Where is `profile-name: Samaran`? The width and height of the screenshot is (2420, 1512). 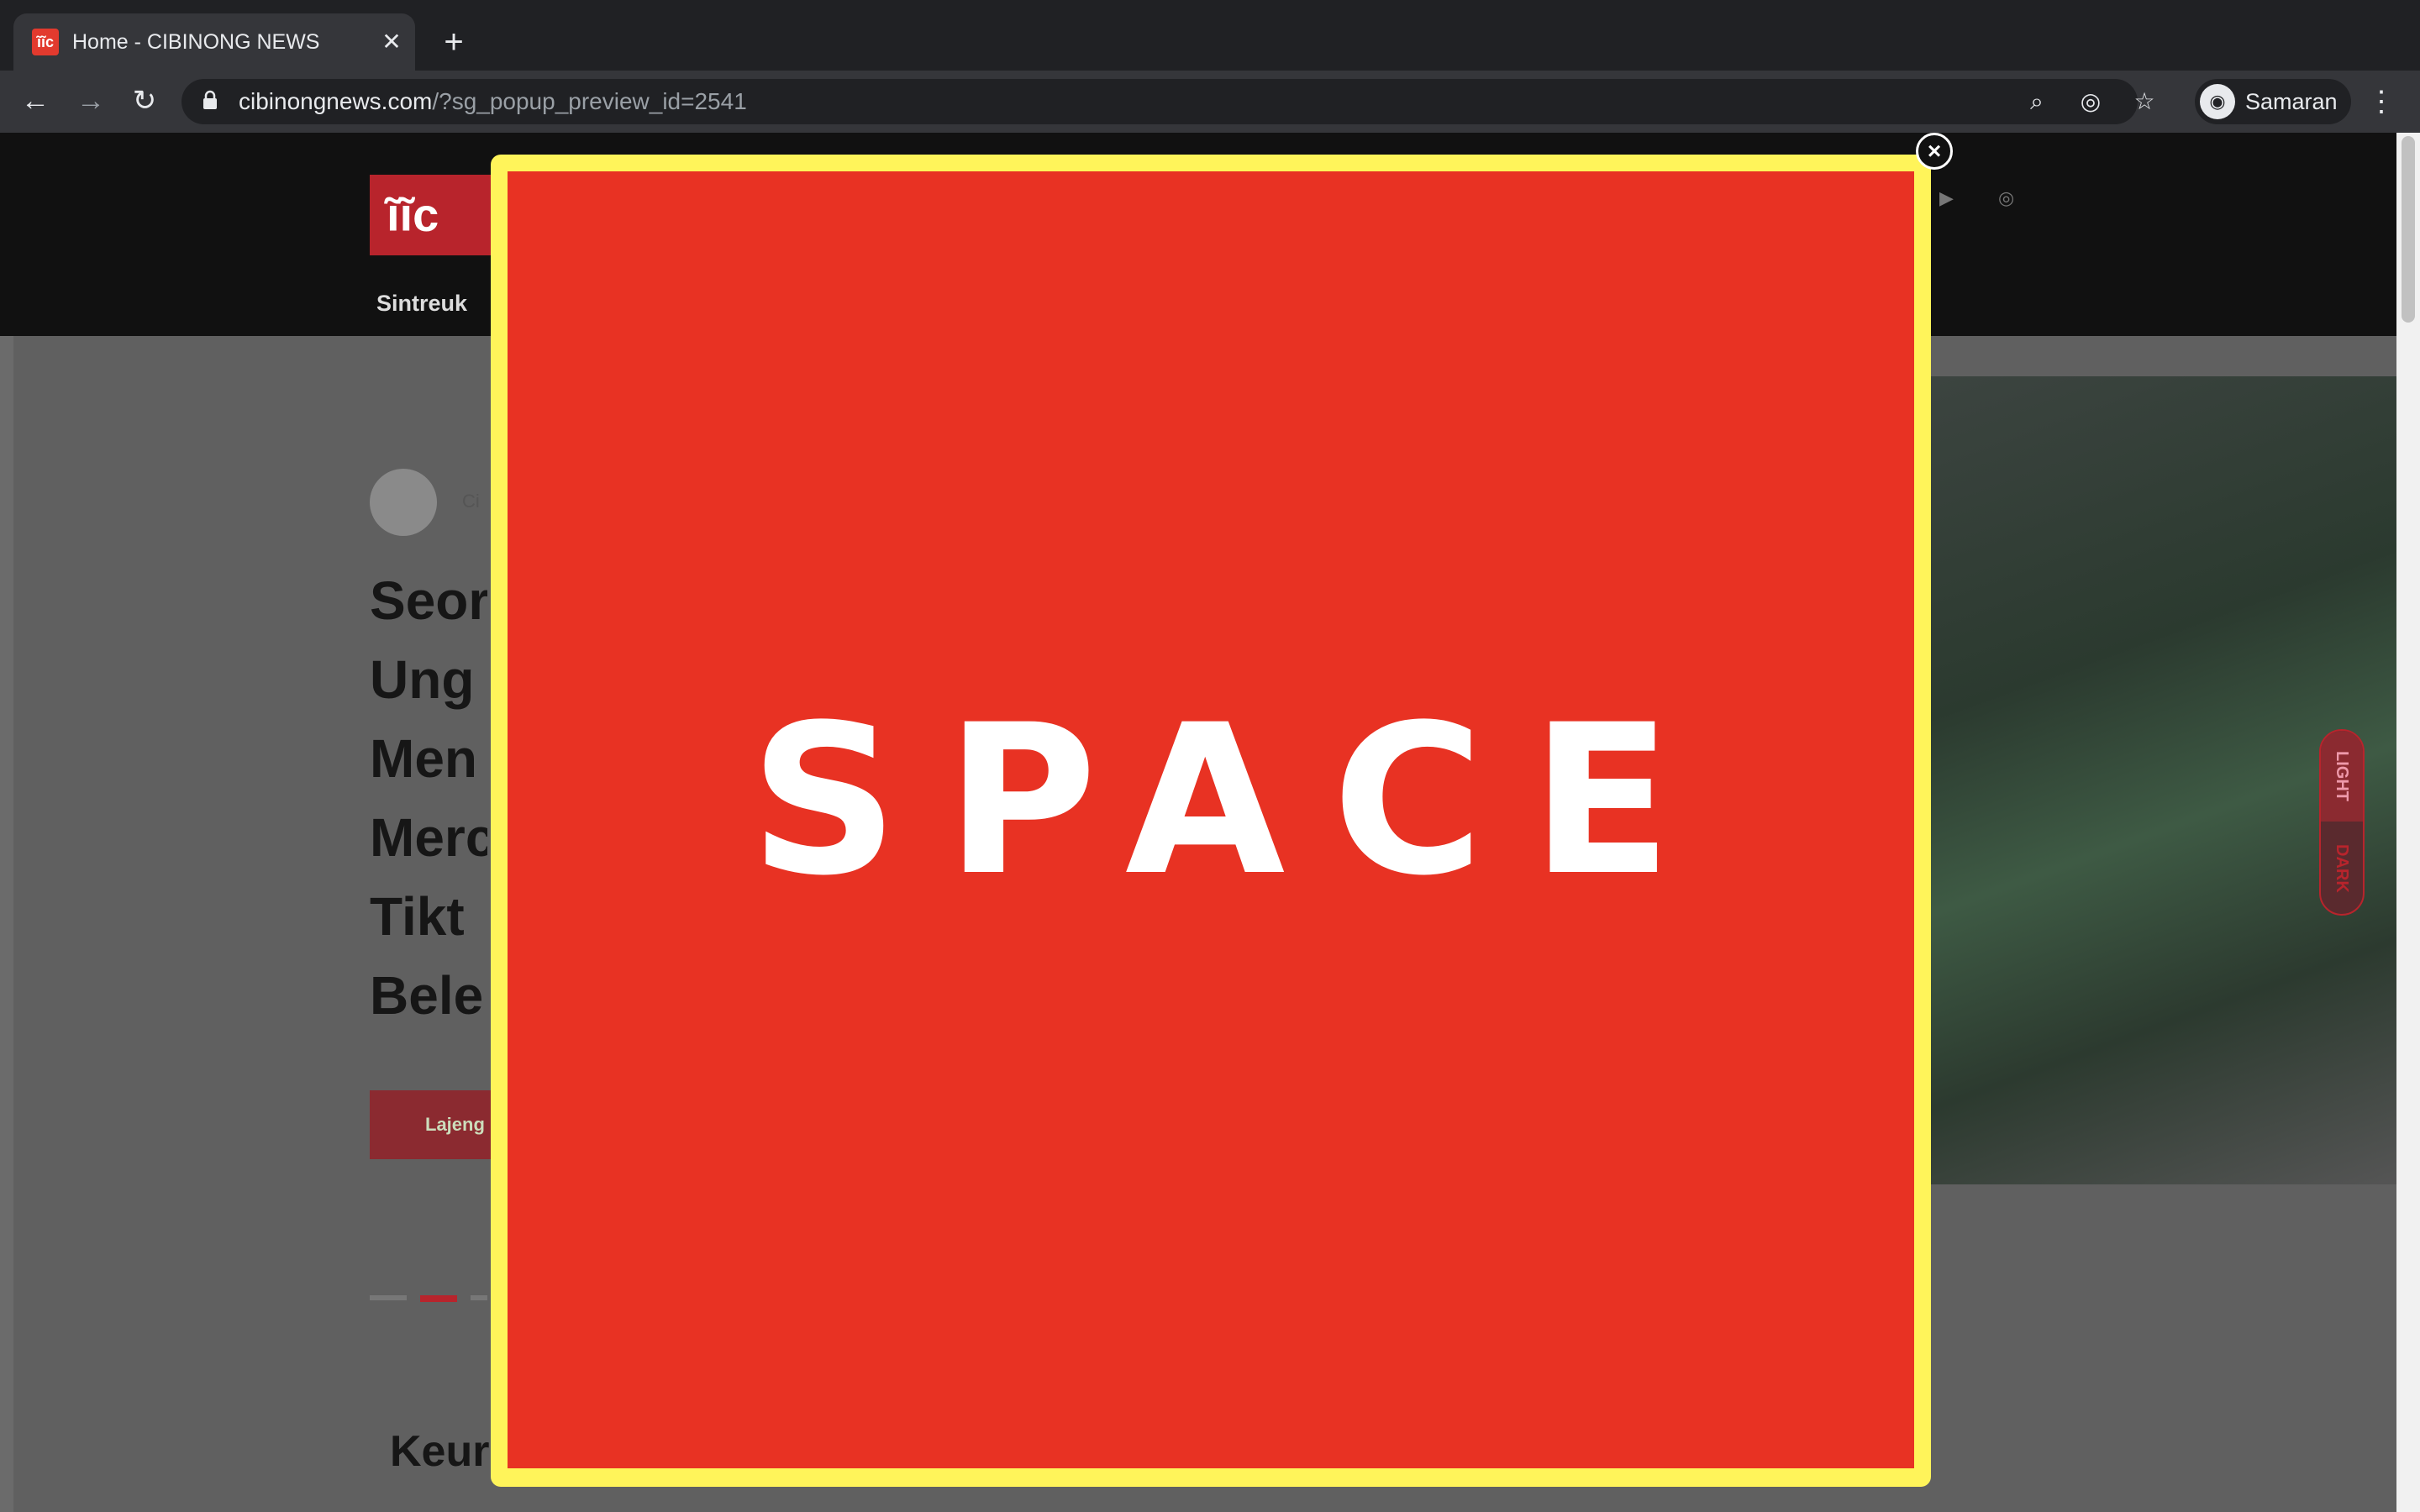
profile-name: Samaran is located at coordinates (2291, 101).